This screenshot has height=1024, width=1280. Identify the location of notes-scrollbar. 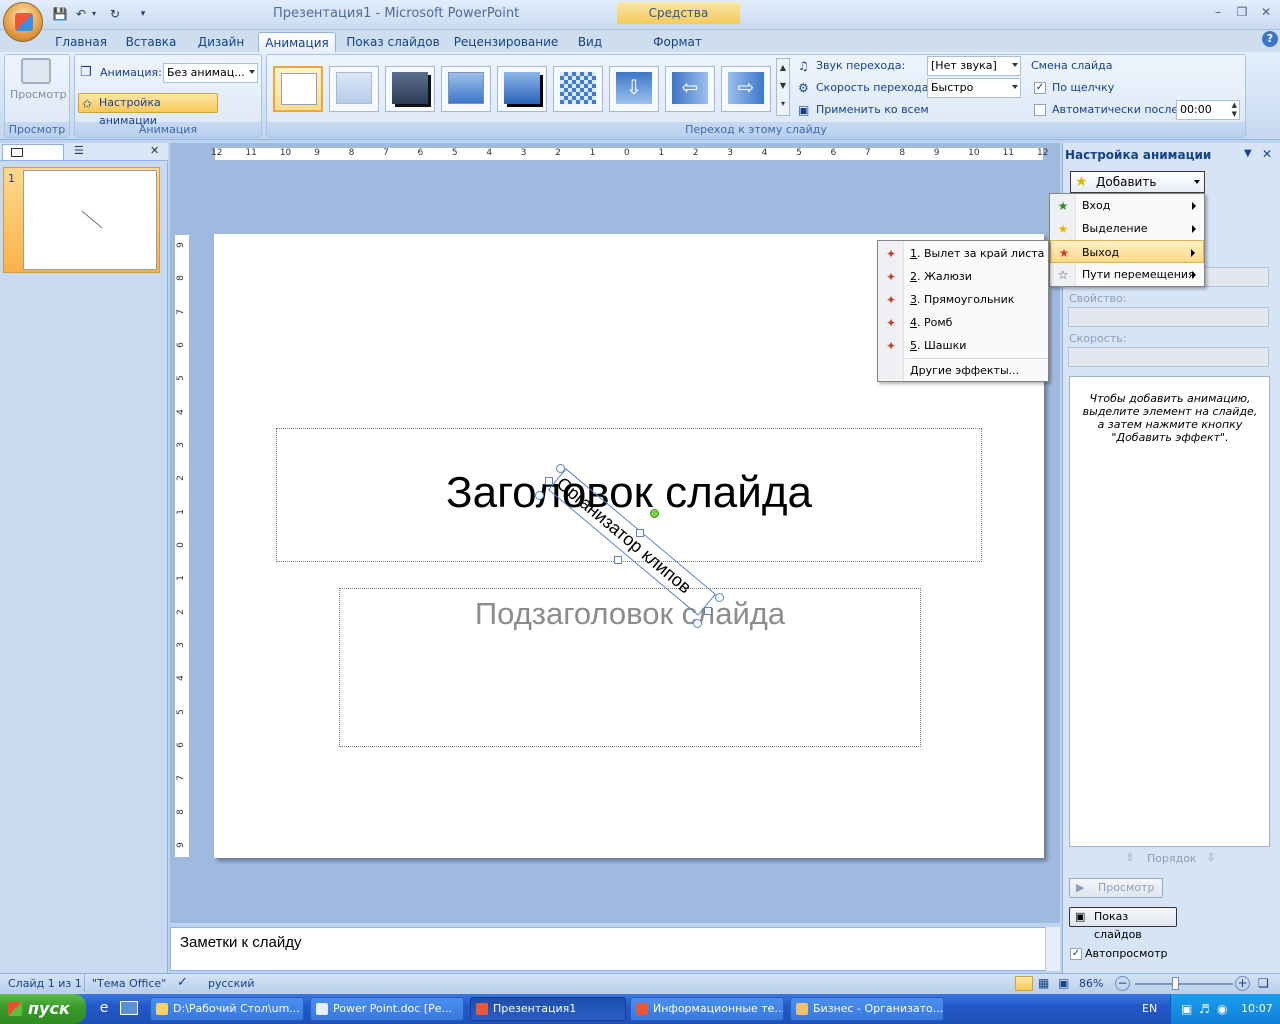
(1052, 949).